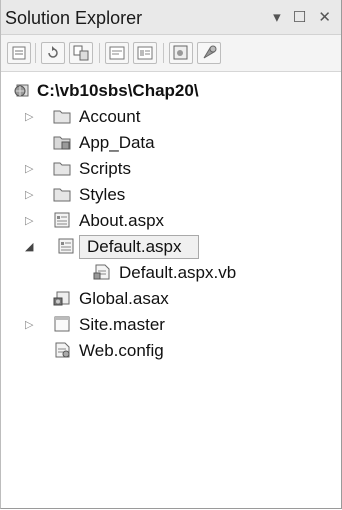 The width and height of the screenshot is (342, 510). I want to click on properties-icon, so click(19, 53).